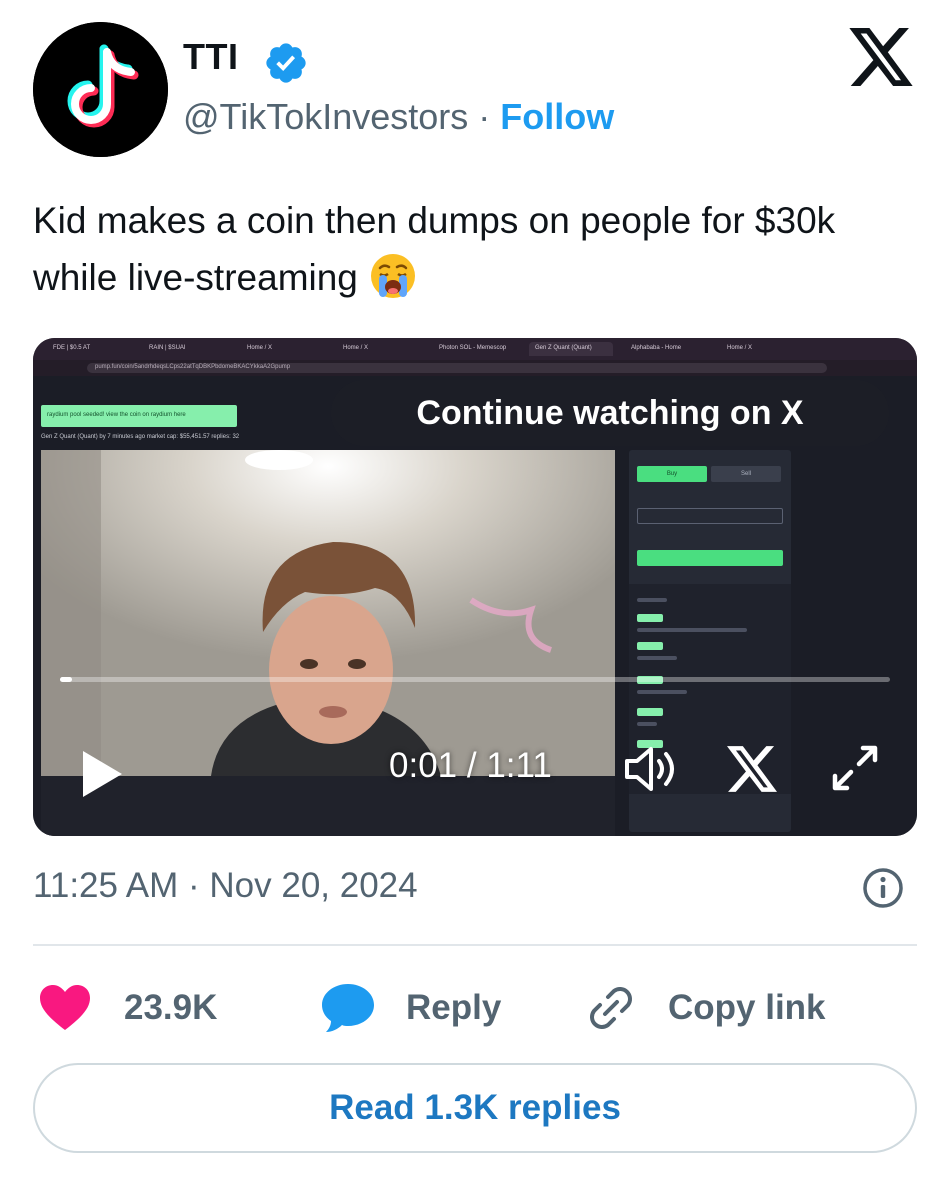  Describe the element at coordinates (475, 679) in the screenshot. I see `video-progress-bar` at that location.